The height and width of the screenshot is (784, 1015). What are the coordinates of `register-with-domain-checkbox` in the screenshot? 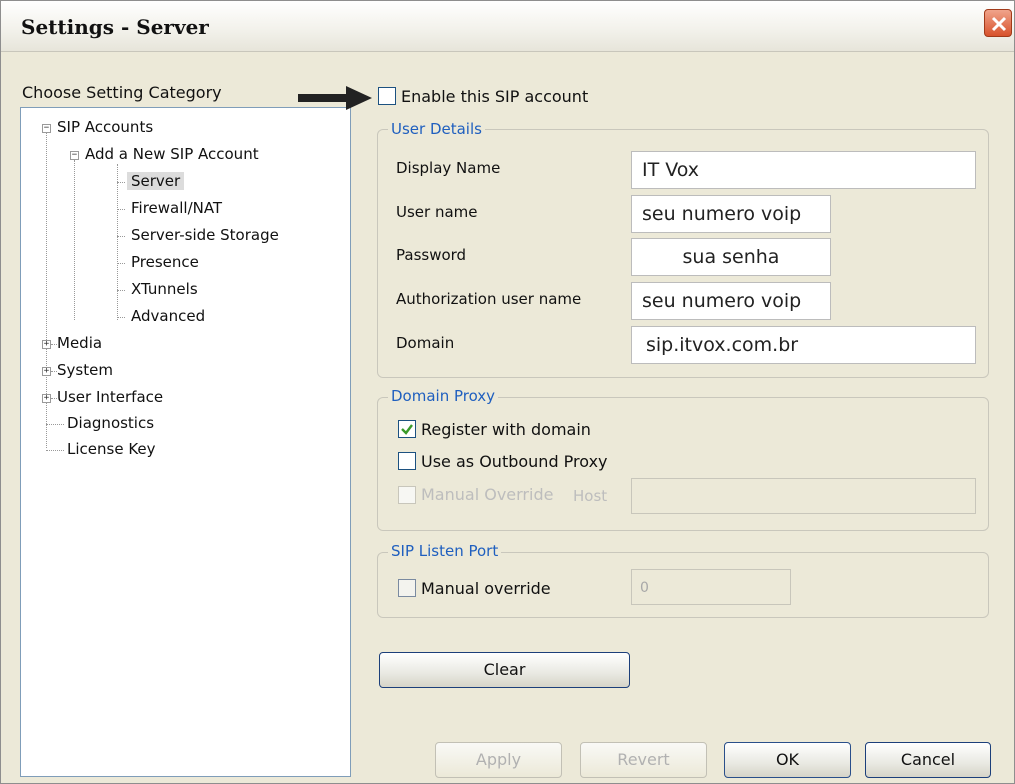 It's located at (407, 429).